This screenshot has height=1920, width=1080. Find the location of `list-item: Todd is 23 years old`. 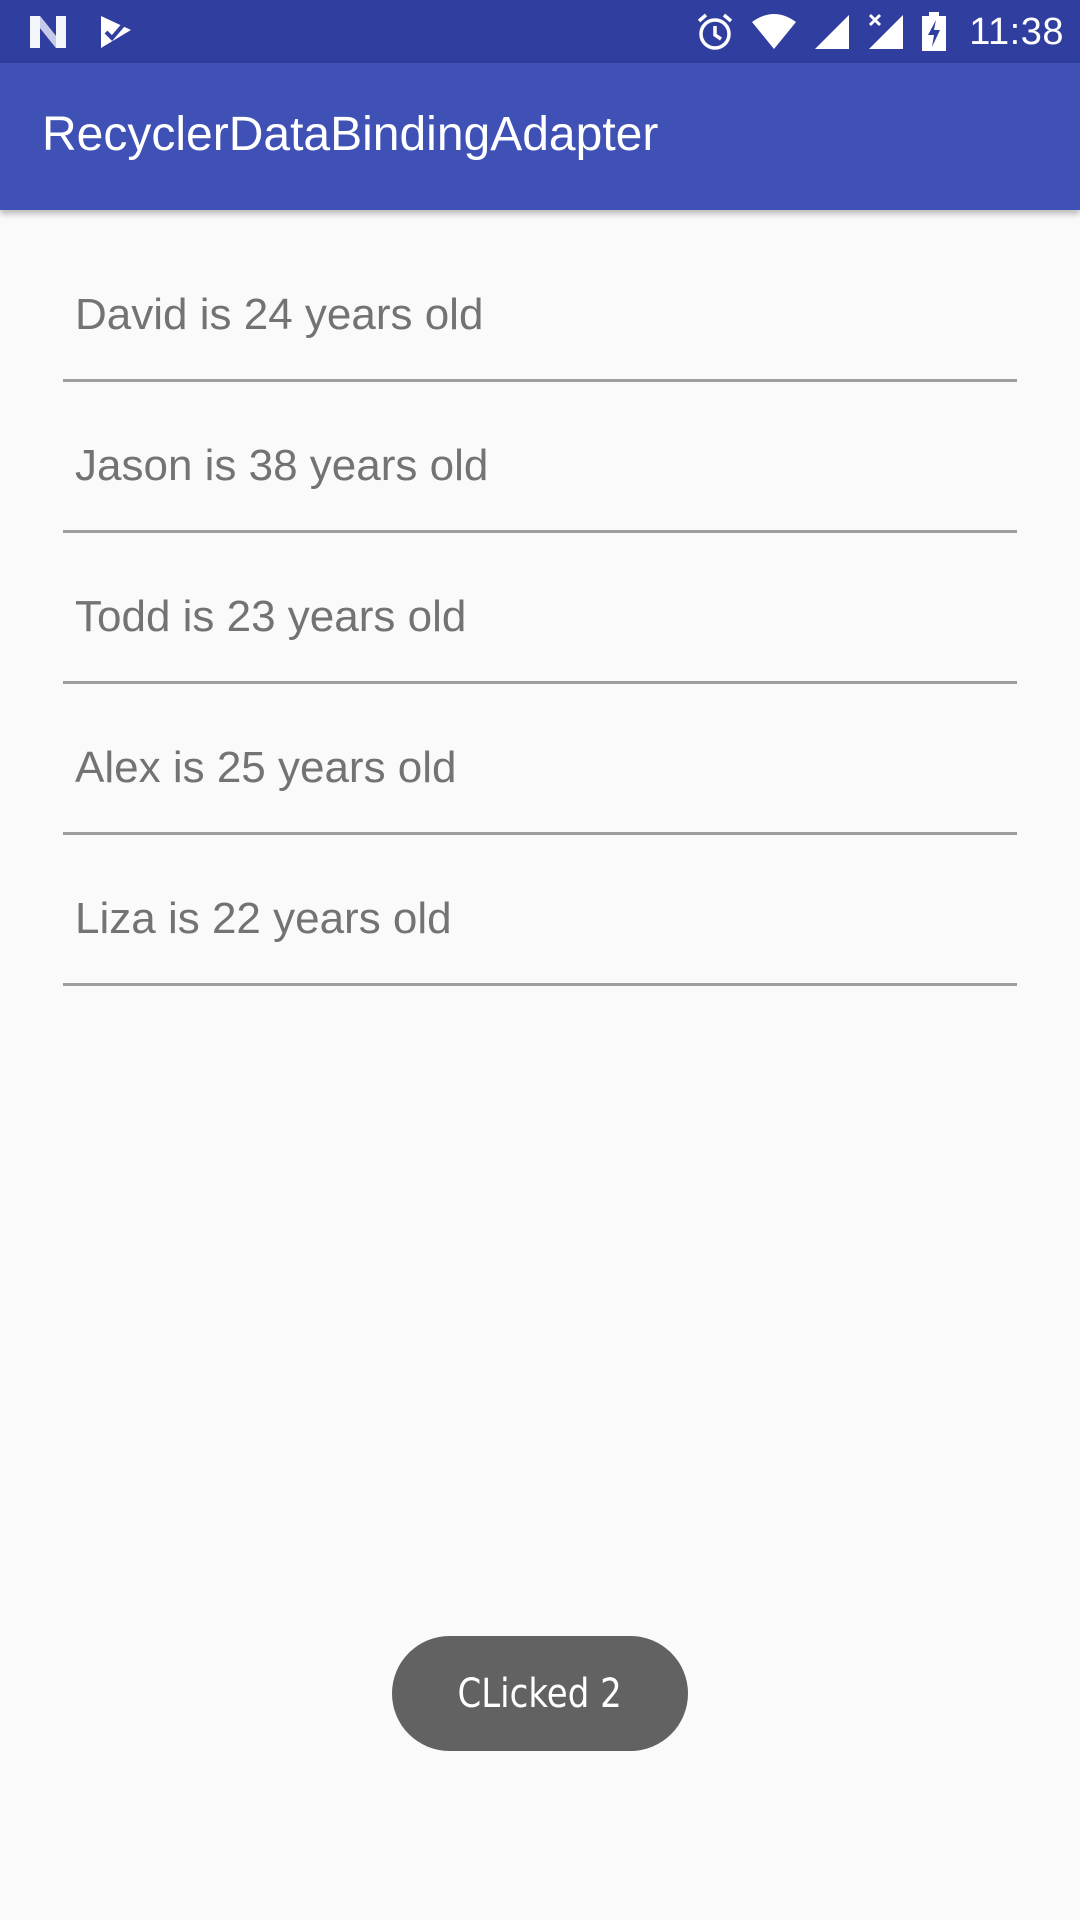

list-item: Todd is 23 years old is located at coordinates (540, 610).